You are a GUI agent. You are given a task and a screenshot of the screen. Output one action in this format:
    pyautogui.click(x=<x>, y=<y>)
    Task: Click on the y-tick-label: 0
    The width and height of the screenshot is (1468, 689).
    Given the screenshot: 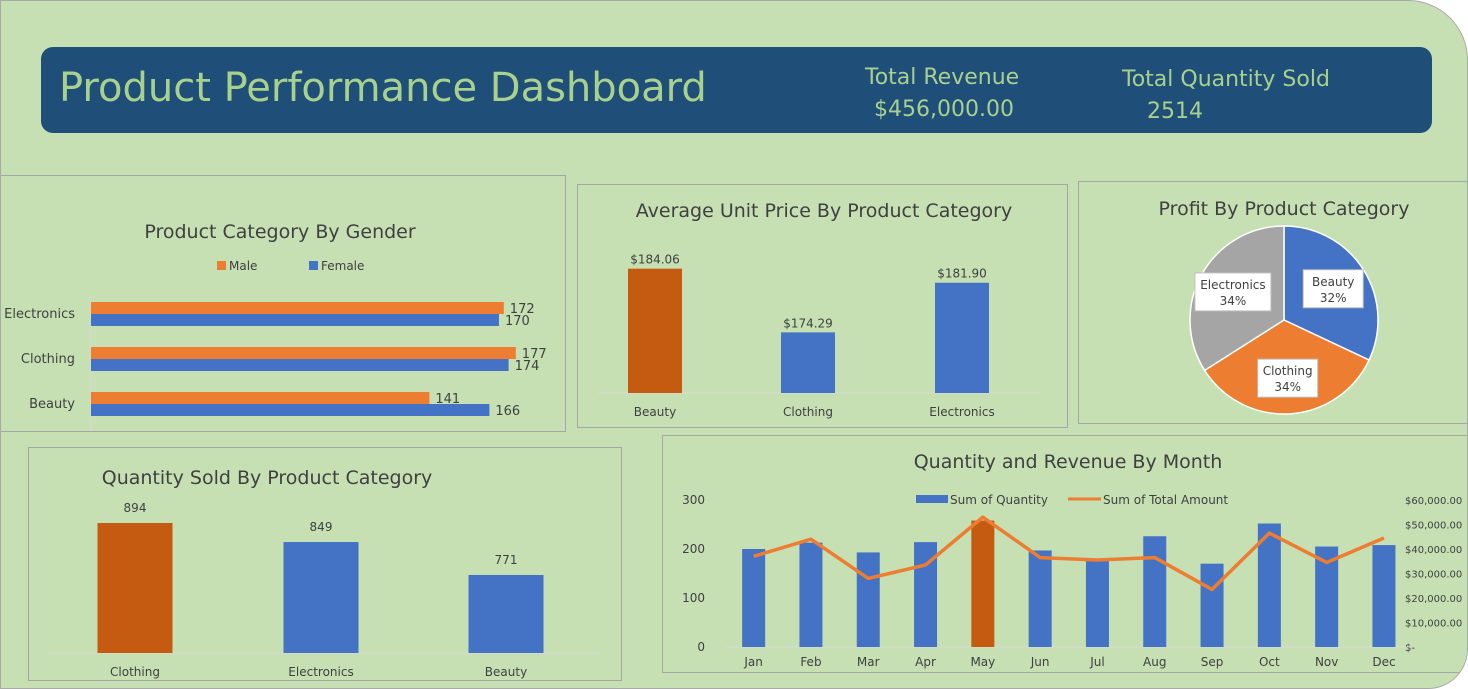 What is the action you would take?
    pyautogui.click(x=701, y=647)
    